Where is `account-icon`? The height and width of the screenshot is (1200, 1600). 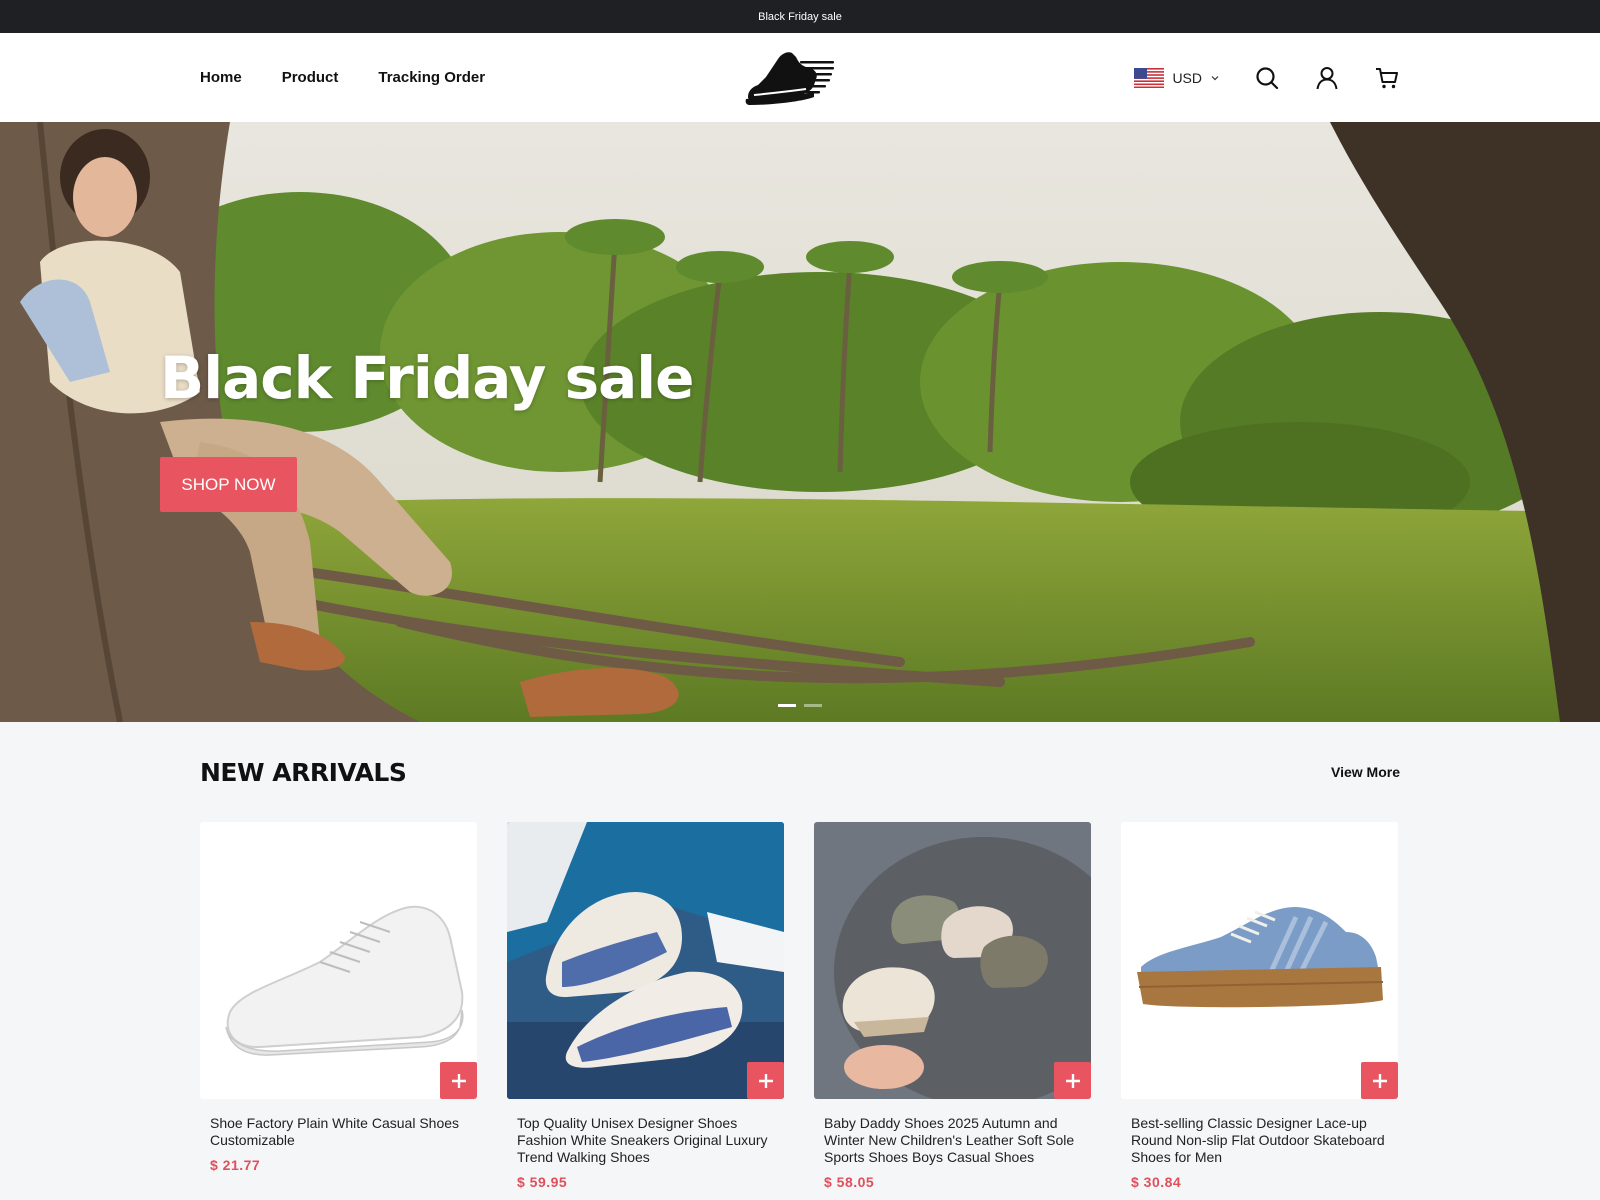
account-icon is located at coordinates (1327, 78).